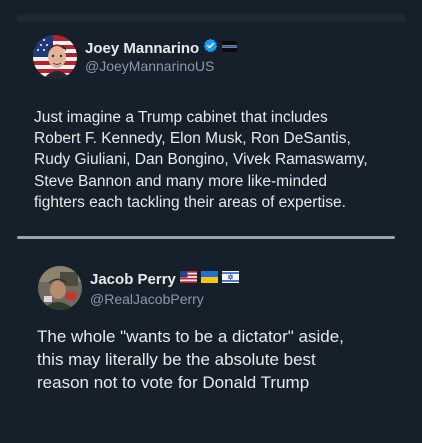  Describe the element at coordinates (206, 237) in the screenshot. I see `divider` at that location.